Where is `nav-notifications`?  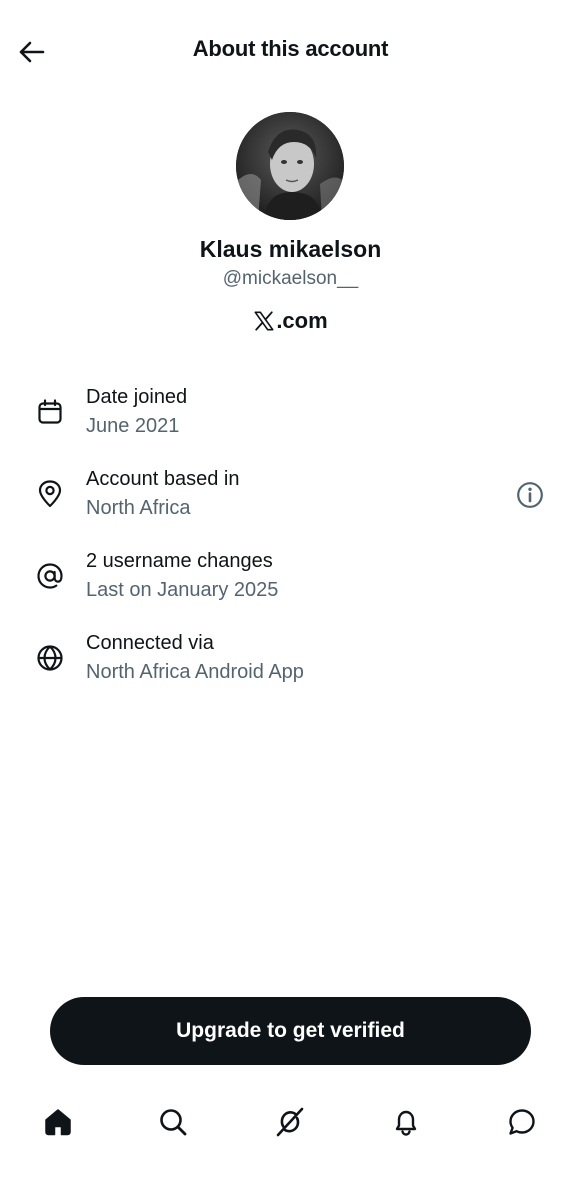
nav-notifications is located at coordinates (406, 1122).